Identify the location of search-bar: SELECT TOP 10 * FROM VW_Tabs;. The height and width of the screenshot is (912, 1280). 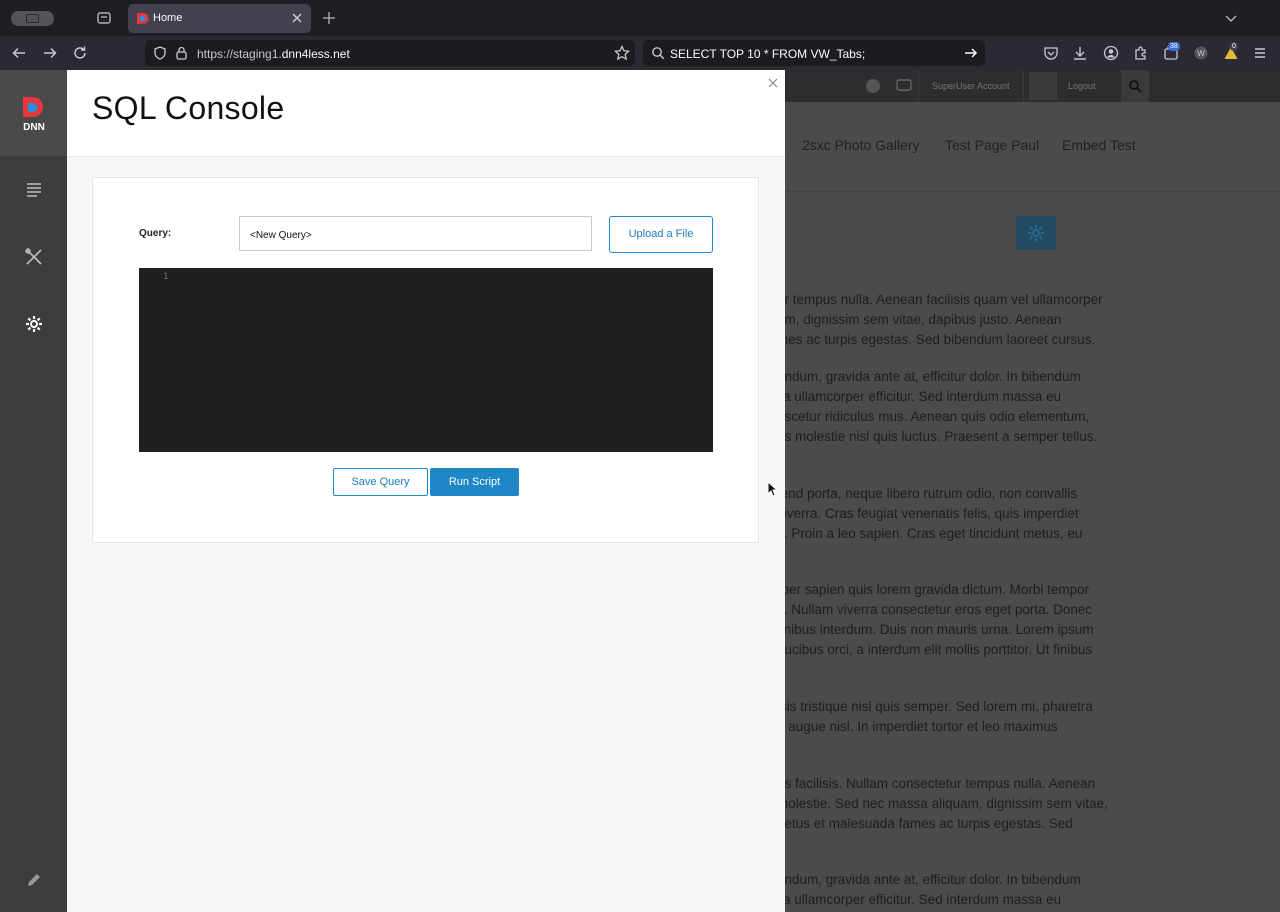
(814, 53).